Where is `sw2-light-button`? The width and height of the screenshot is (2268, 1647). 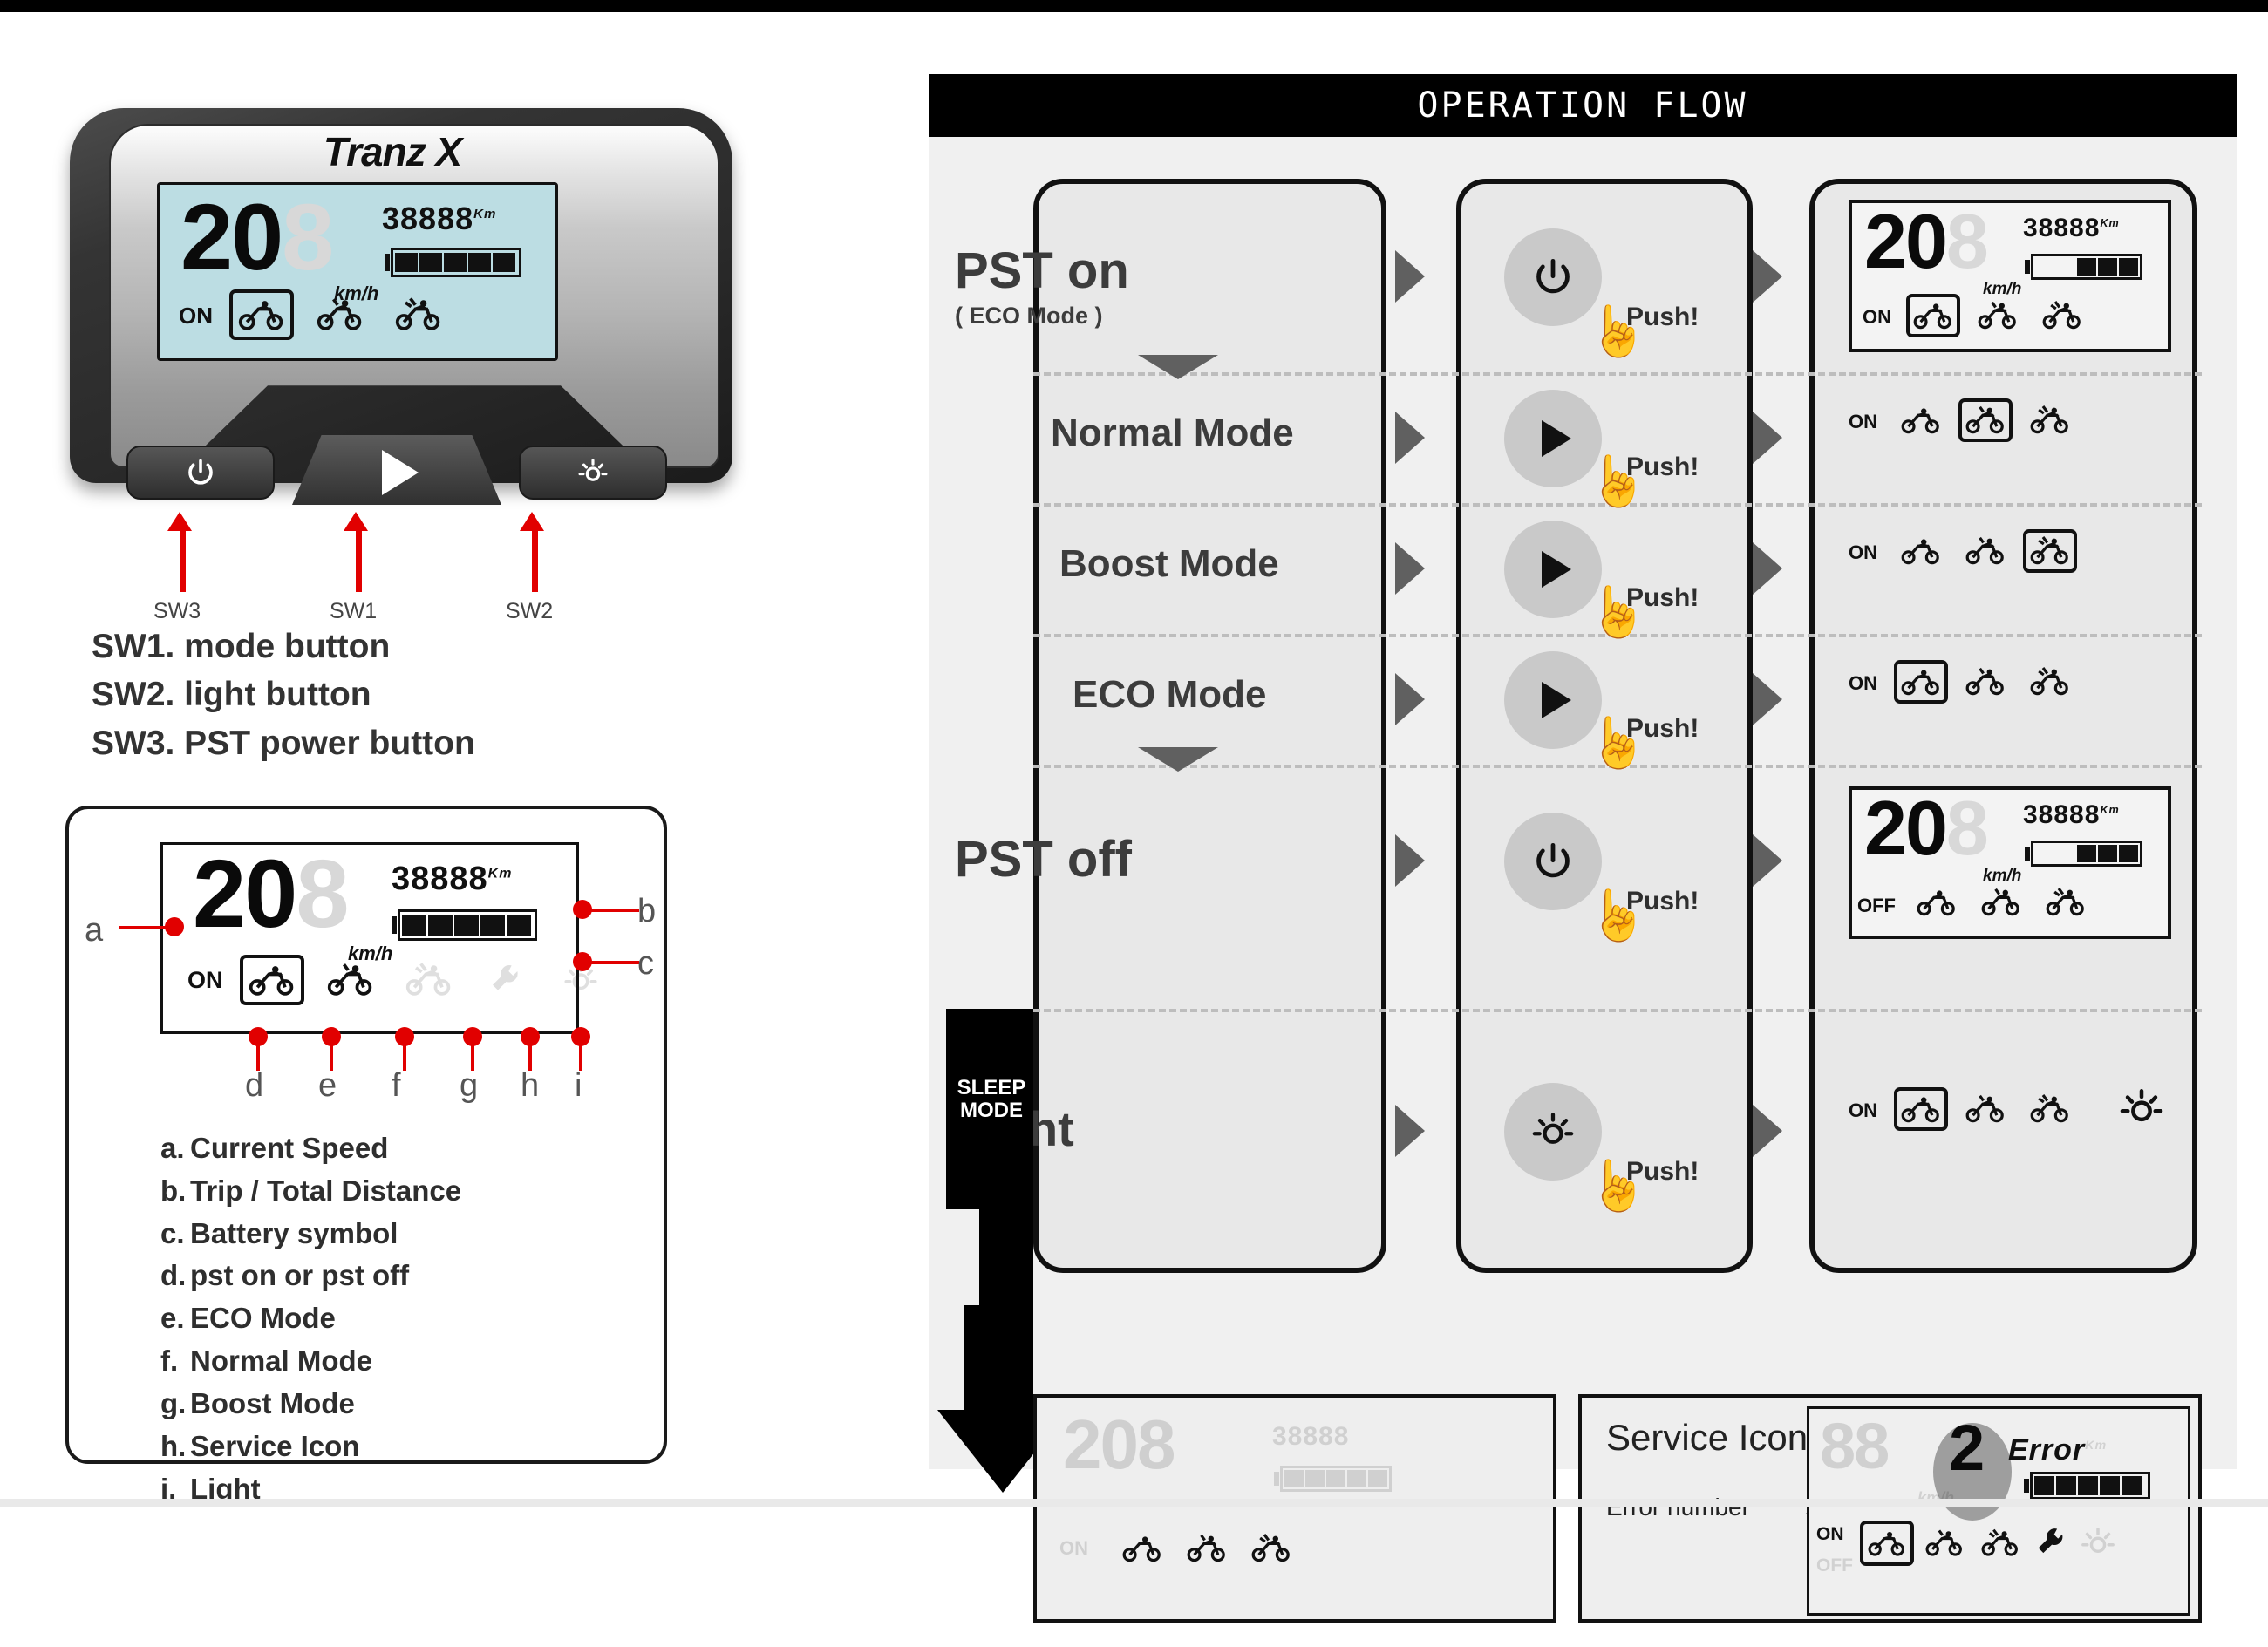
sw2-light-button is located at coordinates (593, 473).